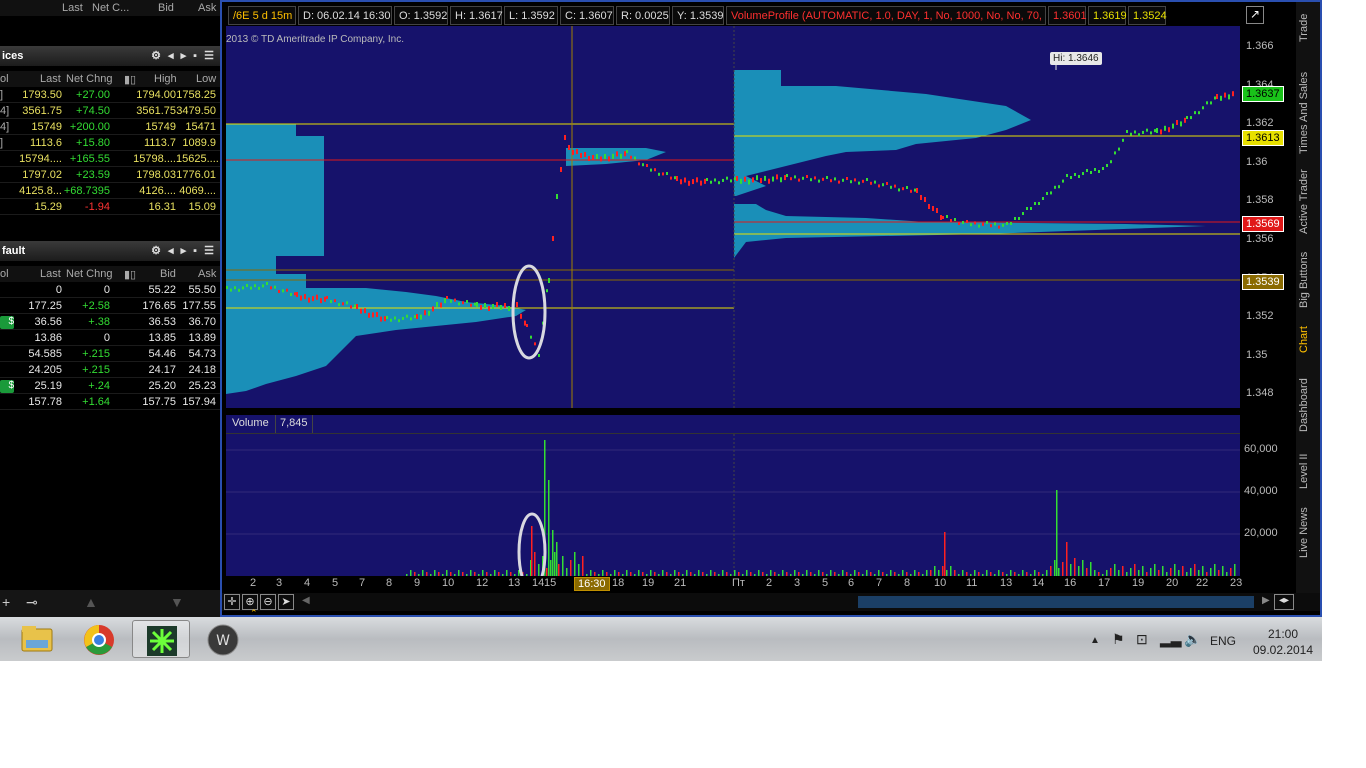  Describe the element at coordinates (110, 370) in the screenshot. I see `table-row: 24.205 +.215 24.17 24.18` at that location.